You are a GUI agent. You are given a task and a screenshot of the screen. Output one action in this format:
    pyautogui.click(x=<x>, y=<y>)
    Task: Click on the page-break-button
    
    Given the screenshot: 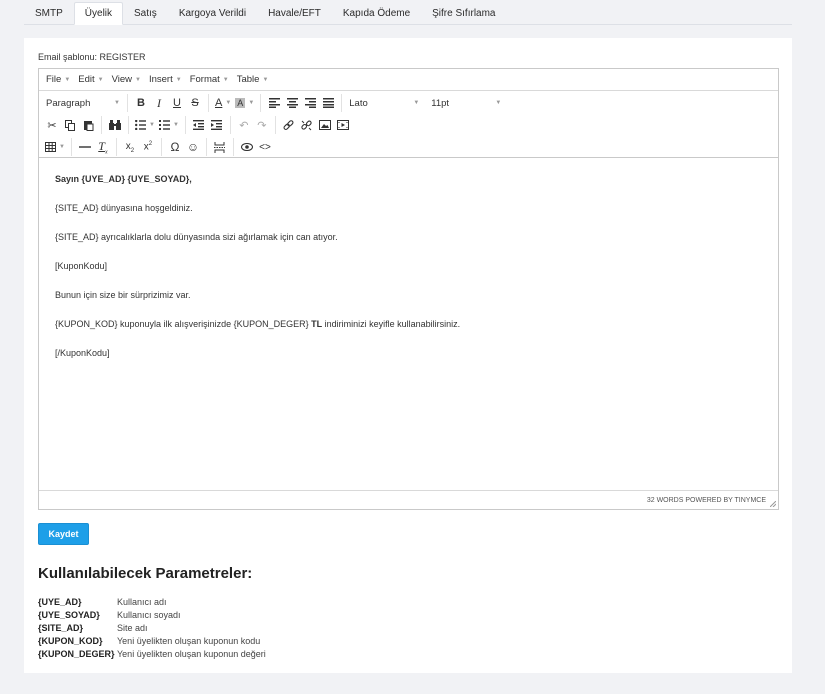 What is the action you would take?
    pyautogui.click(x=220, y=147)
    